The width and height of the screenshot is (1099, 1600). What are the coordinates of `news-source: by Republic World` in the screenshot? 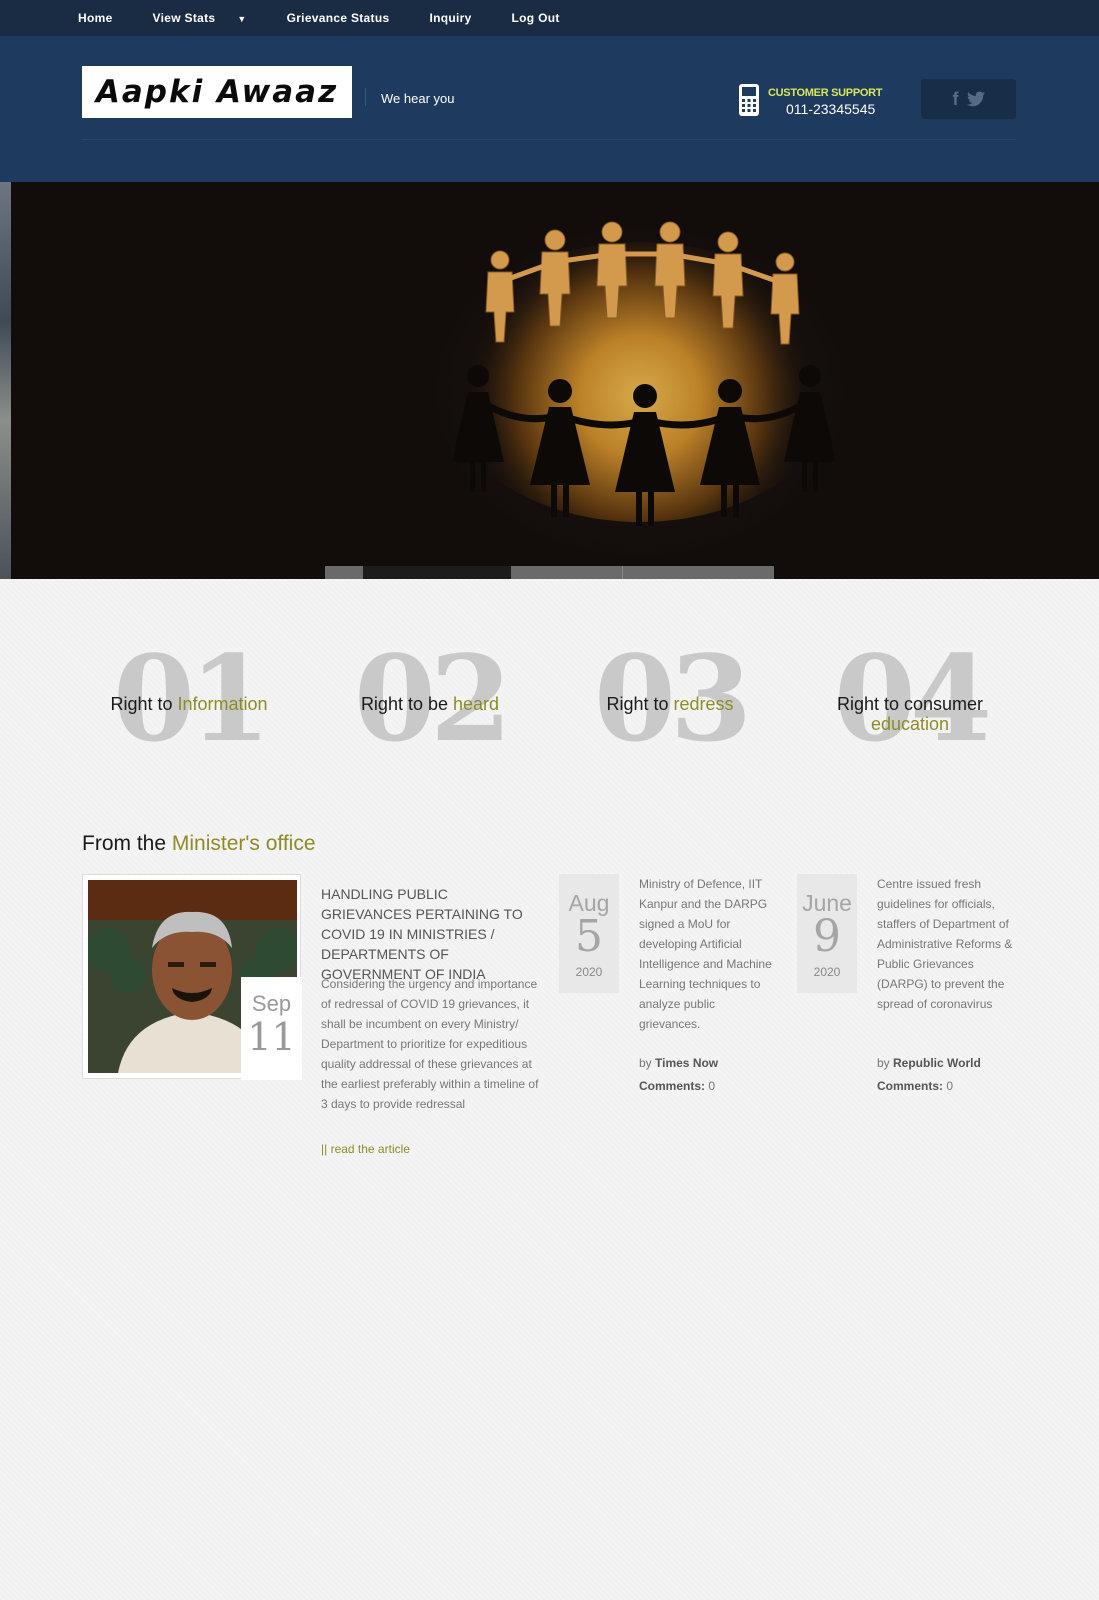 It's located at (952, 1063).